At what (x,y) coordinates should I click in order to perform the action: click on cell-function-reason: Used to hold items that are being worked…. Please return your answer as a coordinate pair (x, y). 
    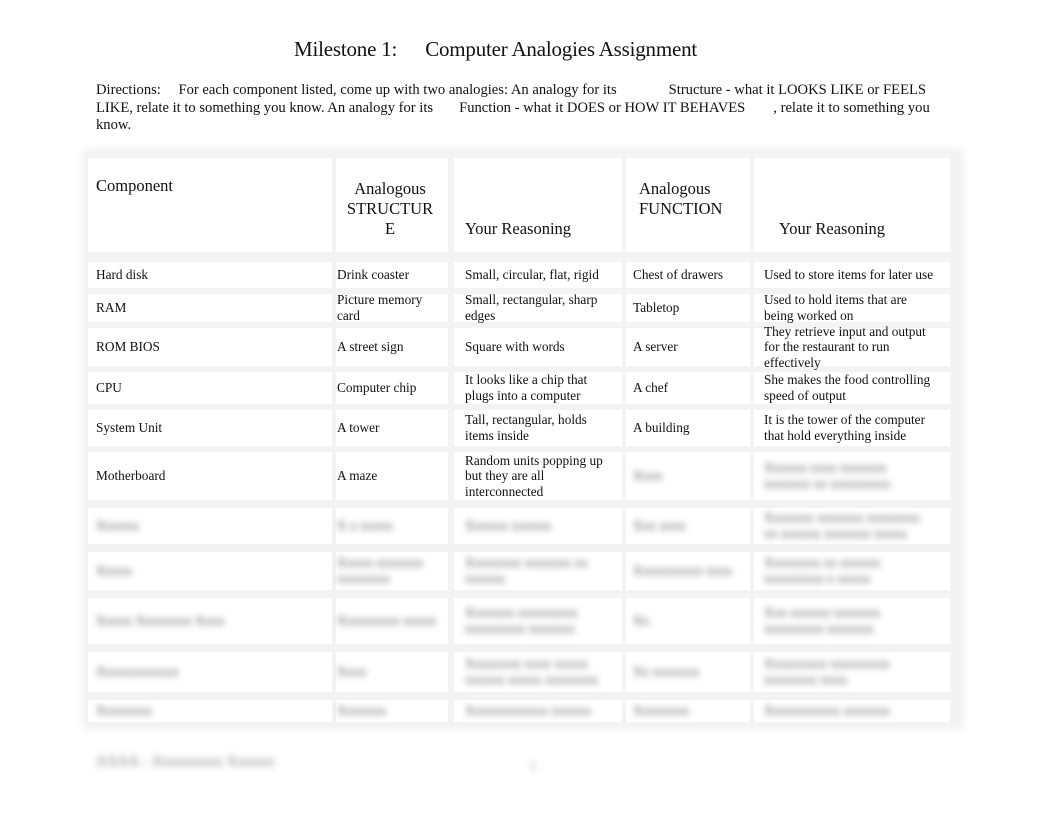
    Looking at the image, I should click on (835, 307).